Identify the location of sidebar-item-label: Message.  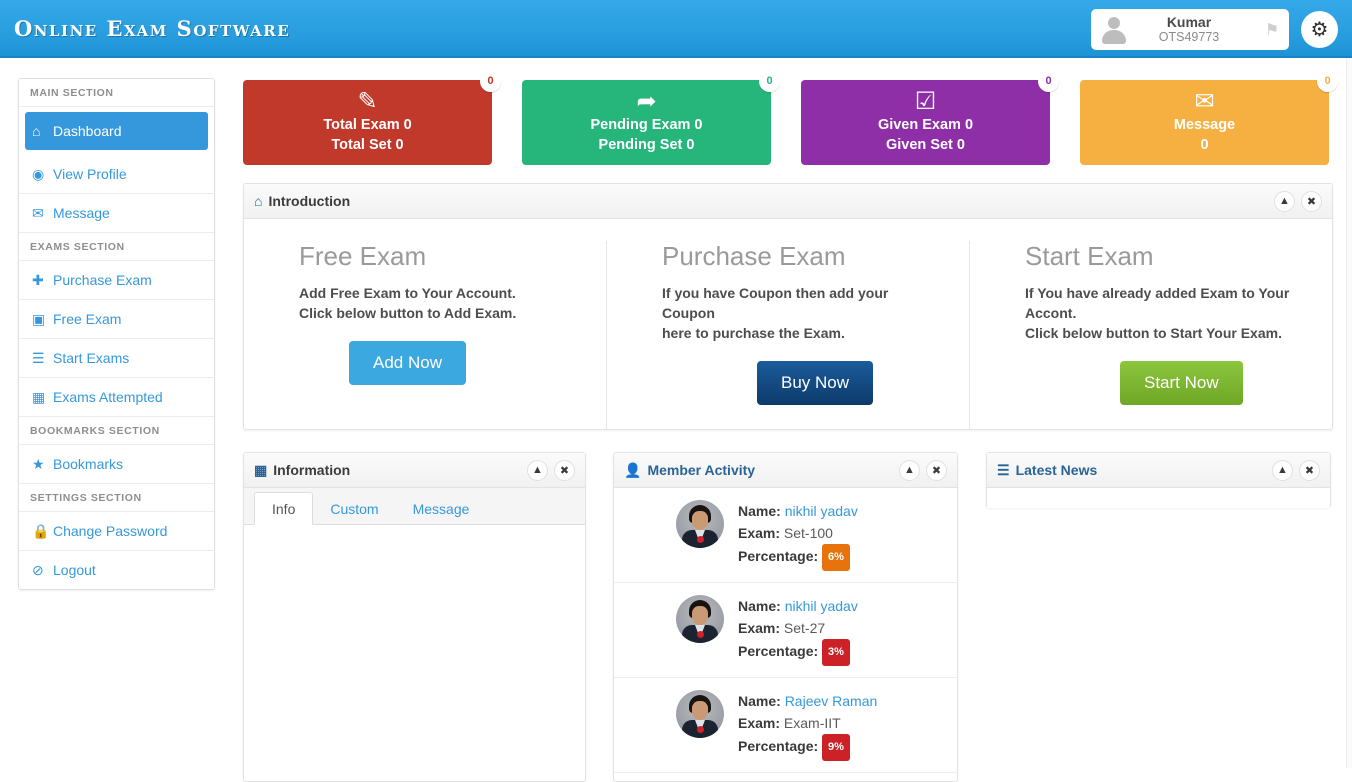
(81, 213).